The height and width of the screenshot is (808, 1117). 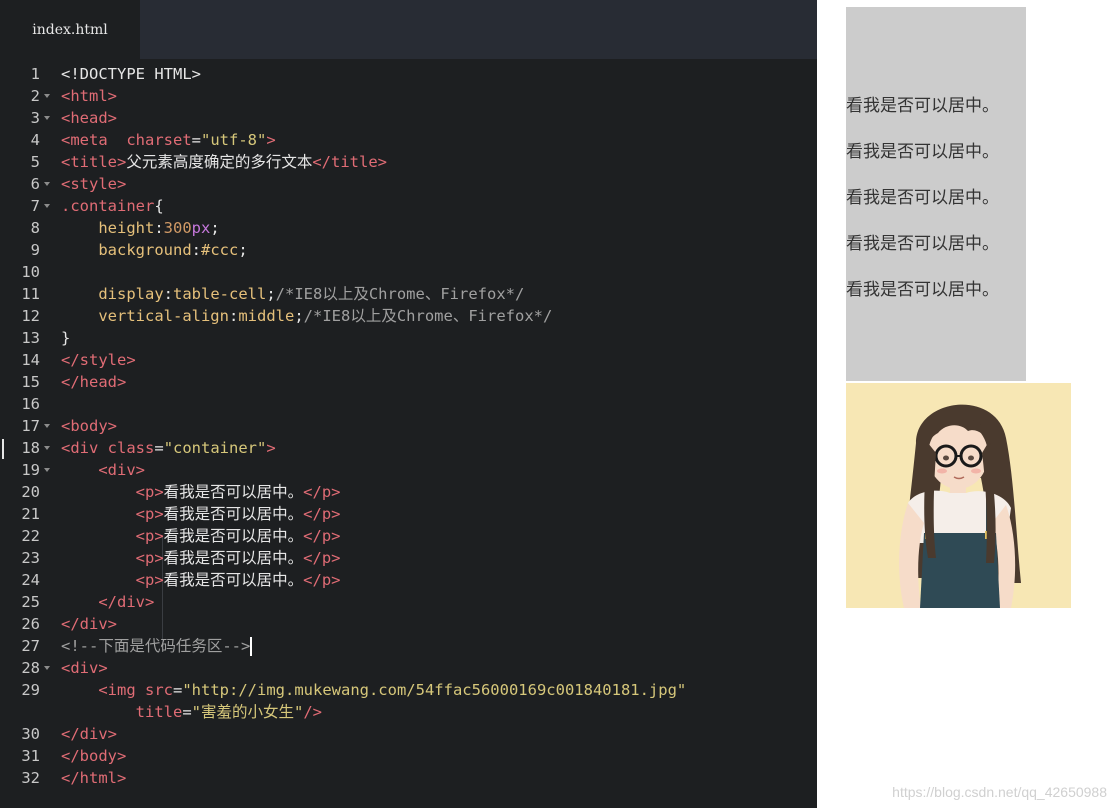 I want to click on line-number: 9, so click(x=35, y=250).